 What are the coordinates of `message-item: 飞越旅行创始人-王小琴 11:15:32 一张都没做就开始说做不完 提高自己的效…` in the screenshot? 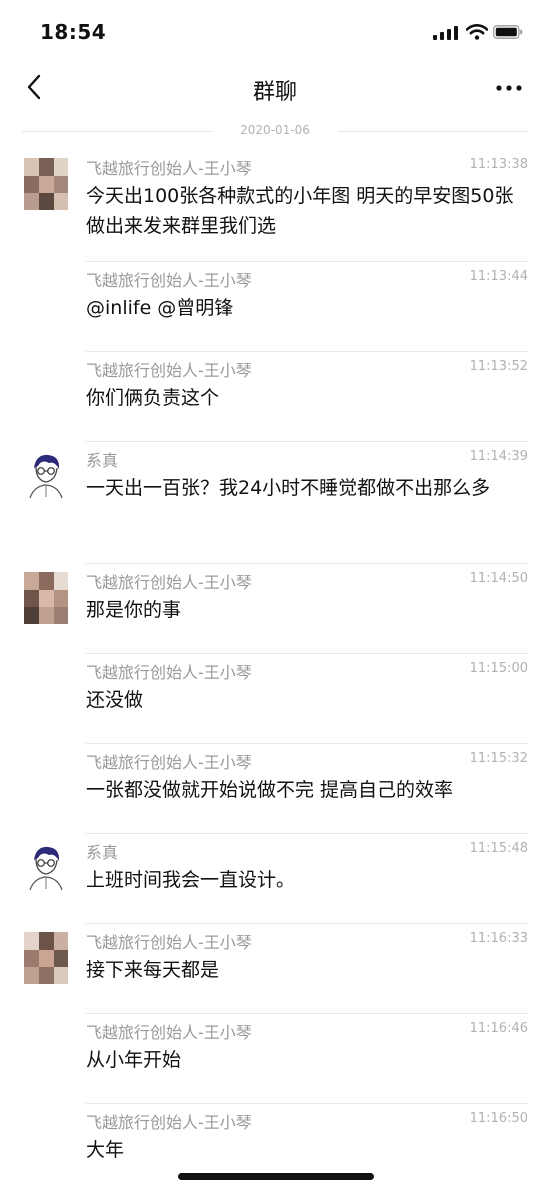 It's located at (275, 789).